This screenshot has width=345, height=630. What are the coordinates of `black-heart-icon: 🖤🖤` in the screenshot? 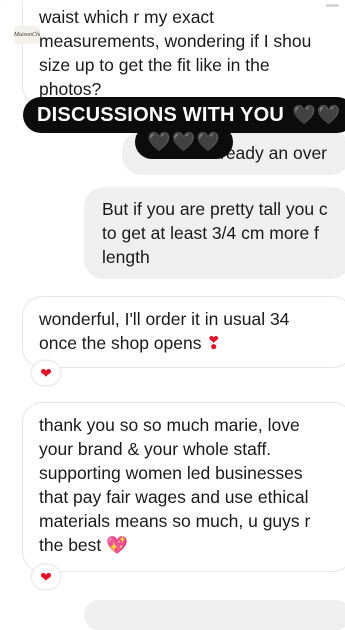 It's located at (317, 115).